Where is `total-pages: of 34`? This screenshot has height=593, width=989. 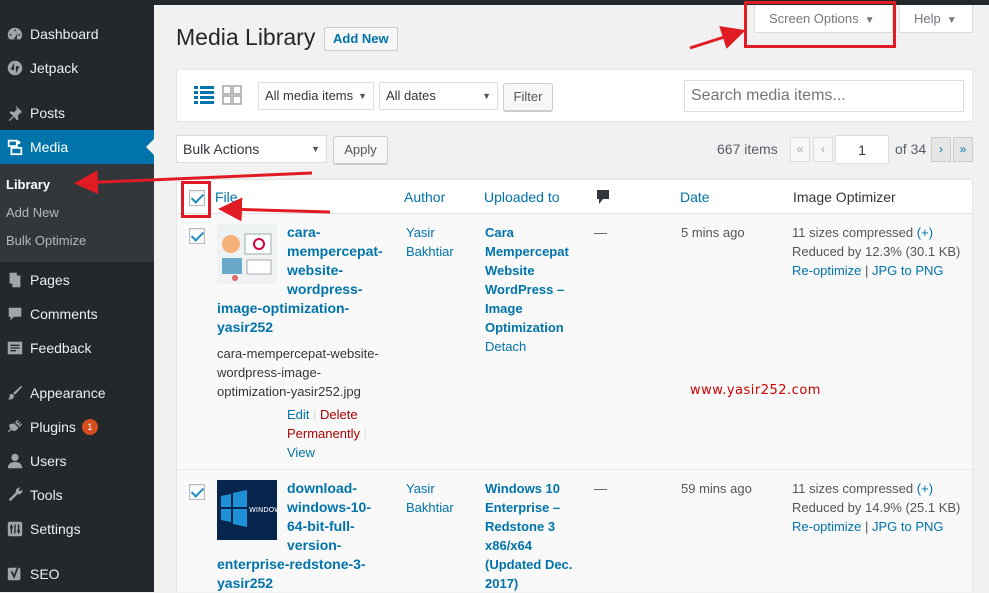
total-pages: of 34 is located at coordinates (911, 149).